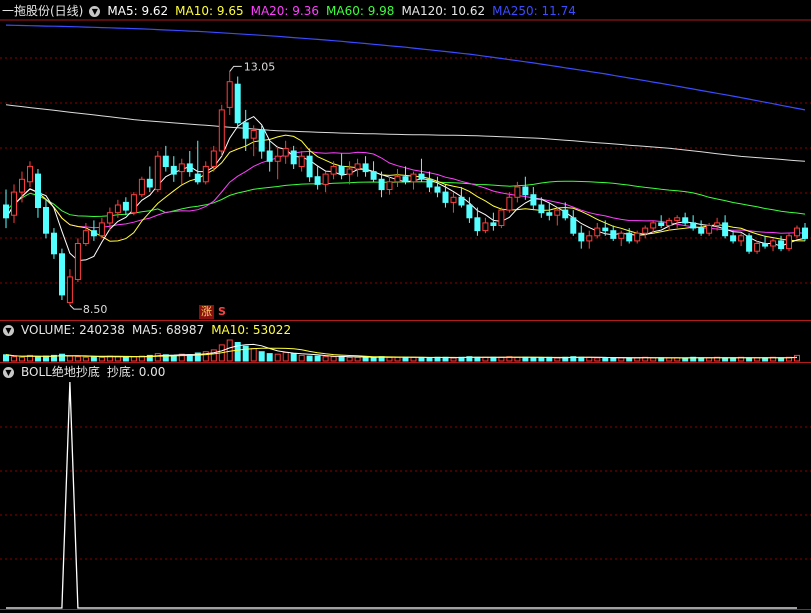  Describe the element at coordinates (60, 372) in the screenshot. I see `indicator-title: BOLL绝地抄底` at that location.